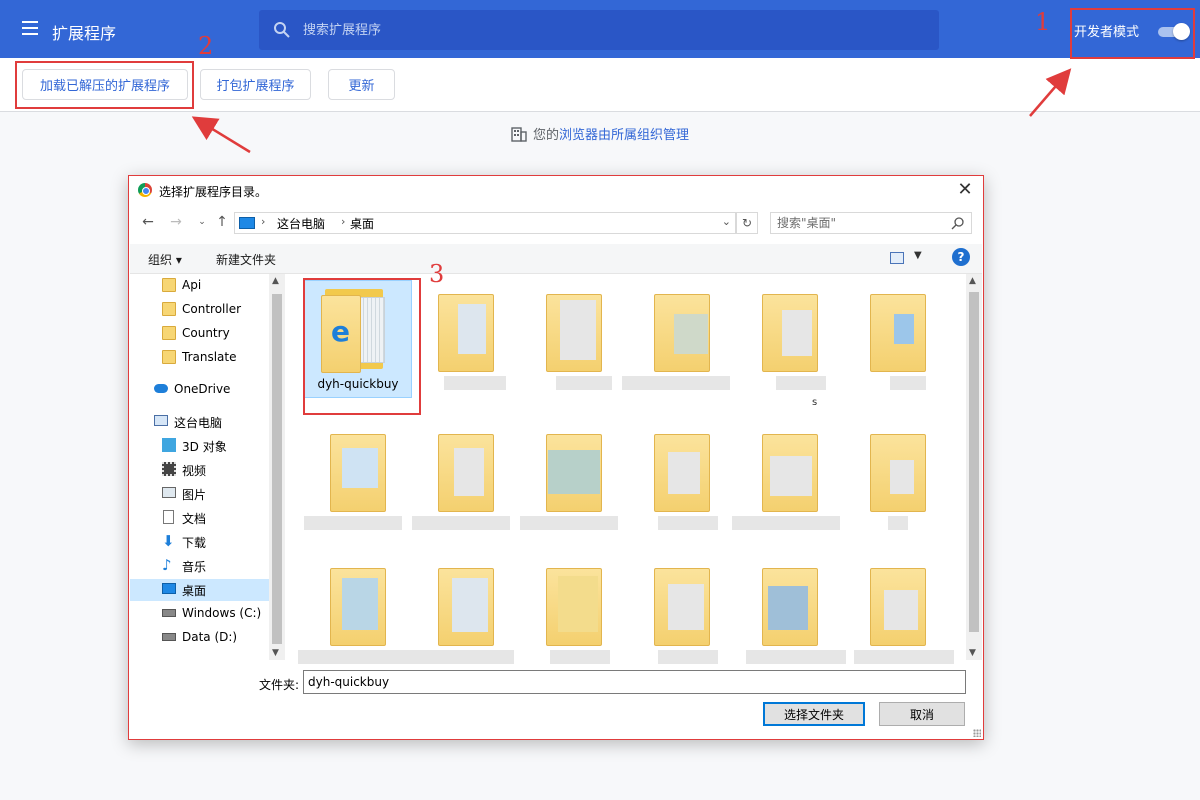 This screenshot has height=800, width=1200. What do you see at coordinates (215, 358) in the screenshot?
I see `tree-item-translate: Translate` at bounding box center [215, 358].